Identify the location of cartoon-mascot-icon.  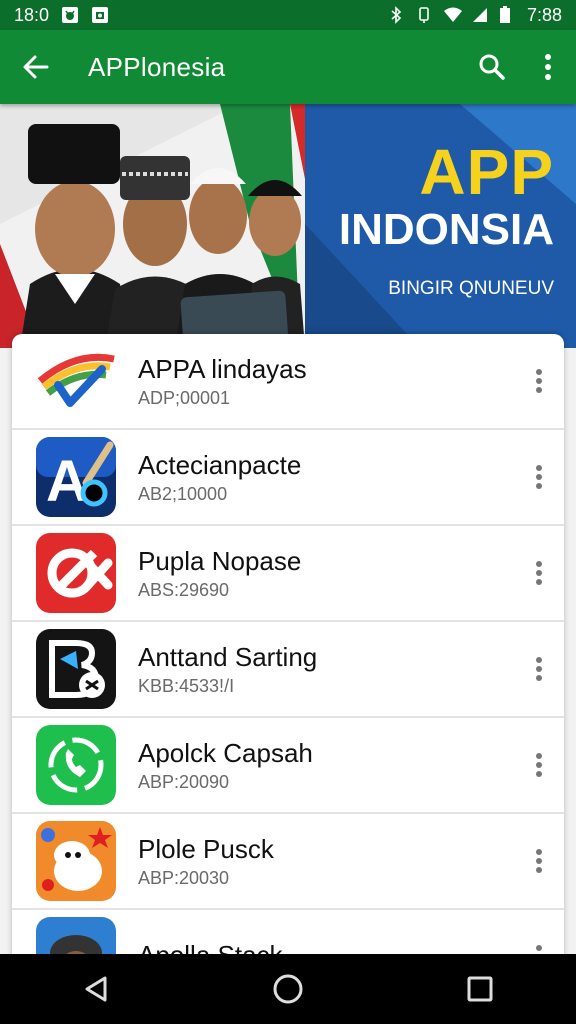
(76, 861).